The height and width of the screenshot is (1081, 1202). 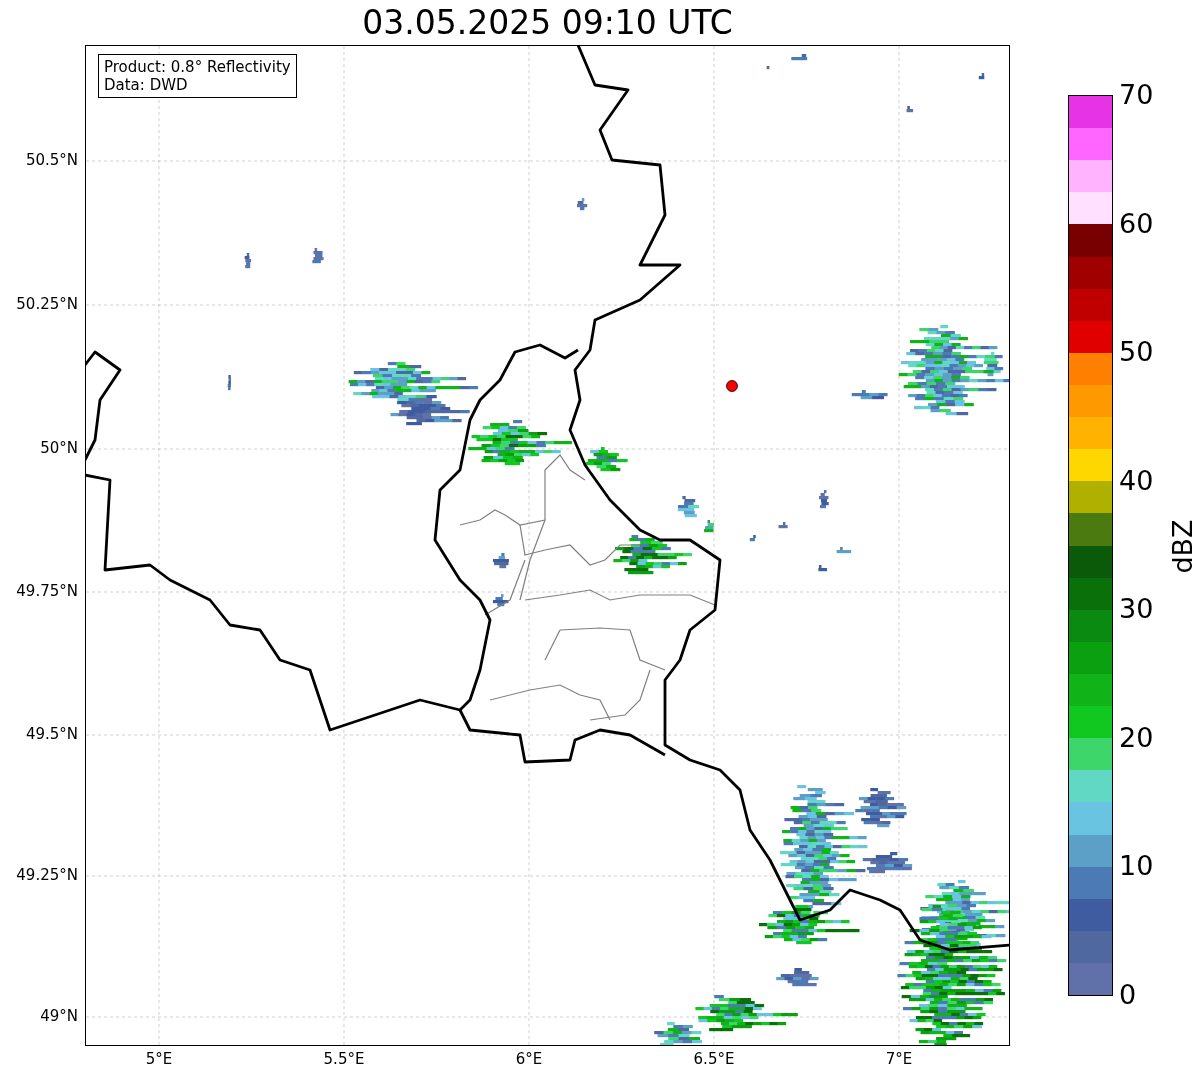 I want to click on colorbar-tick-label: 20, so click(x=1136, y=737).